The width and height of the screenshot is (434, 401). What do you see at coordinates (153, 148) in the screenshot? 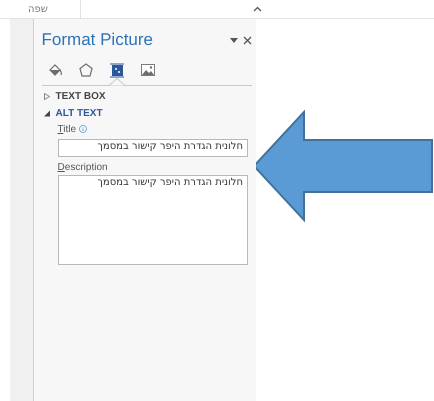
I see `title-field: חלונית הגדרת היפר קישור במסמך` at bounding box center [153, 148].